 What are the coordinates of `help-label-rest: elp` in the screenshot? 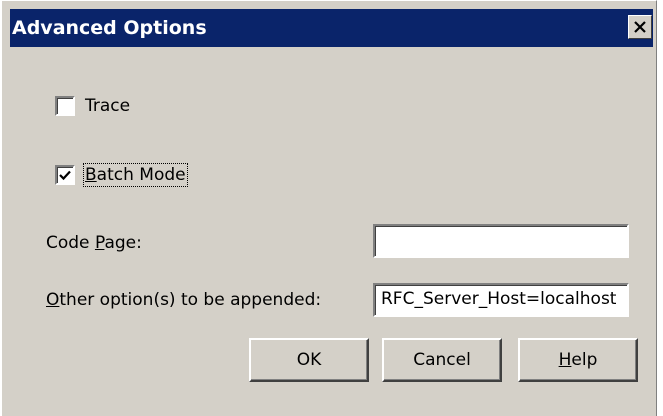 It's located at (584, 360).